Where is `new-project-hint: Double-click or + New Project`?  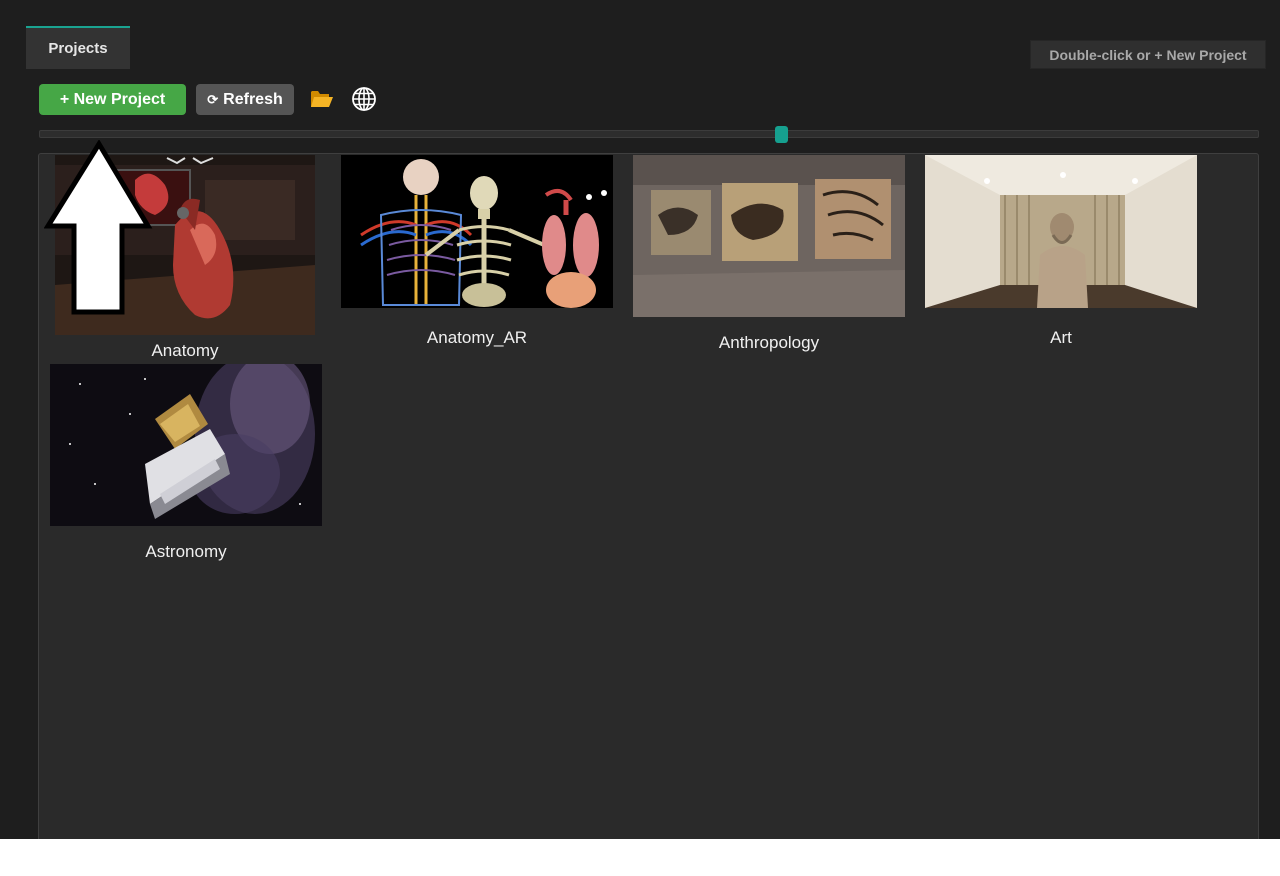 new-project-hint: Double-click or + New Project is located at coordinates (1148, 54).